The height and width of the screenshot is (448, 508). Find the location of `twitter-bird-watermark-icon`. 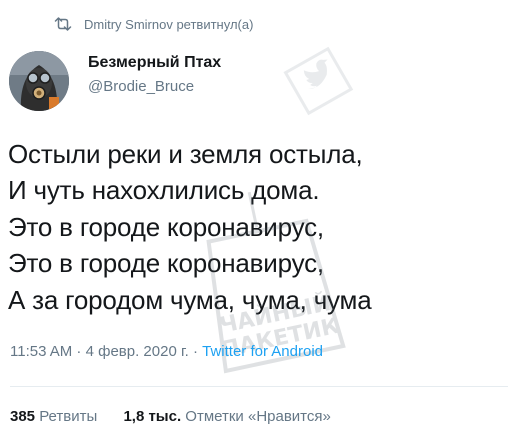

twitter-bird-watermark-icon is located at coordinates (318, 81).